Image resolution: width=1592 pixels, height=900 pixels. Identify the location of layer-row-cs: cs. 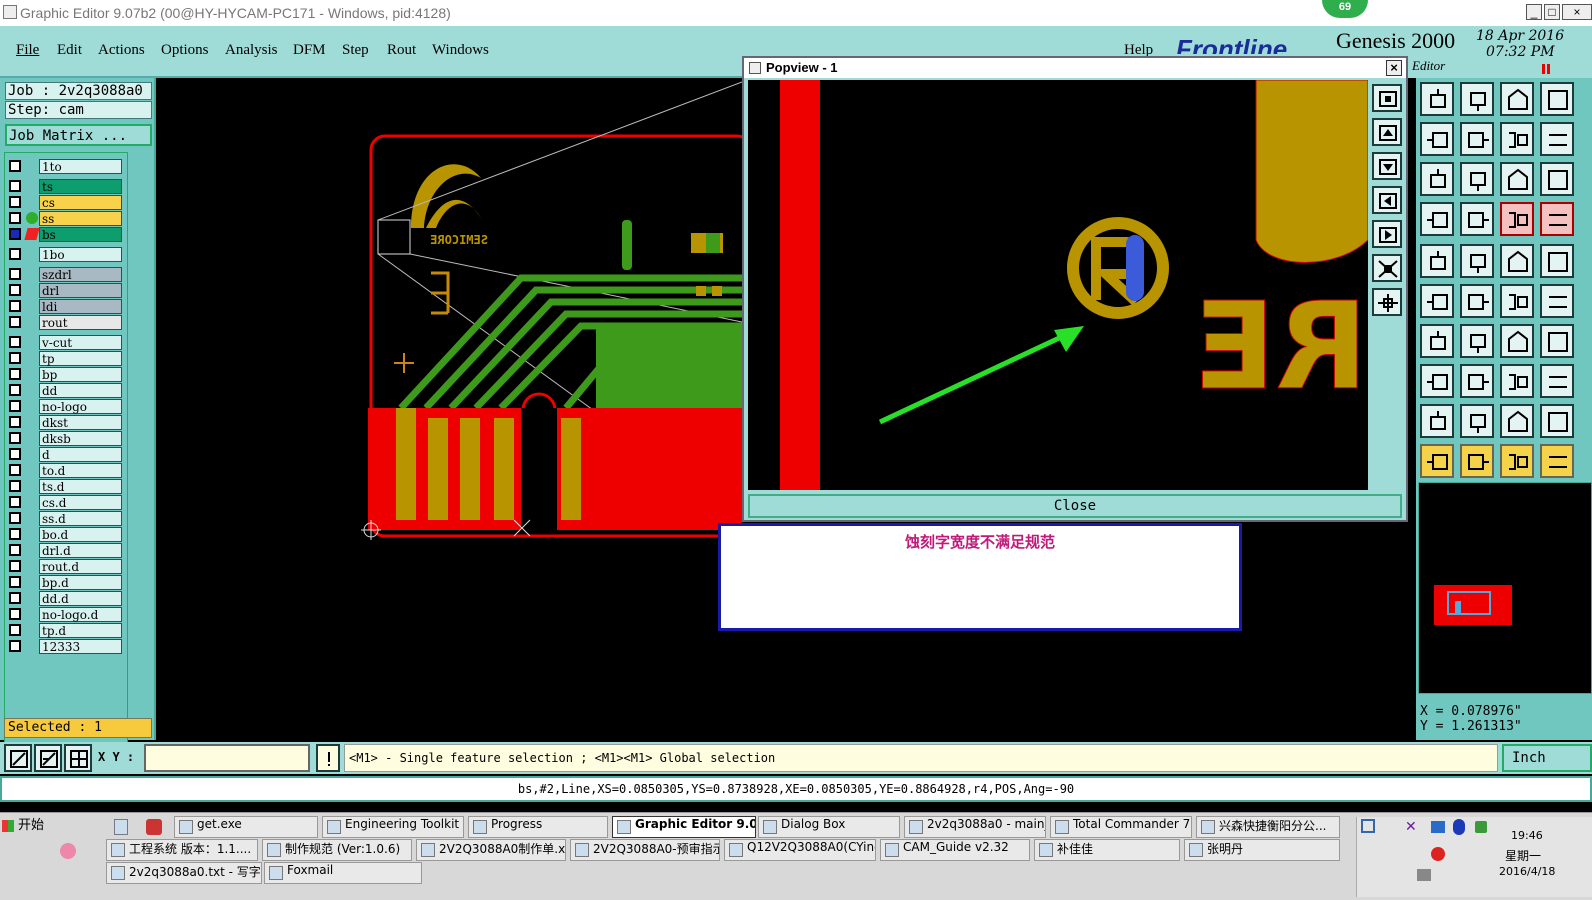
(64, 202).